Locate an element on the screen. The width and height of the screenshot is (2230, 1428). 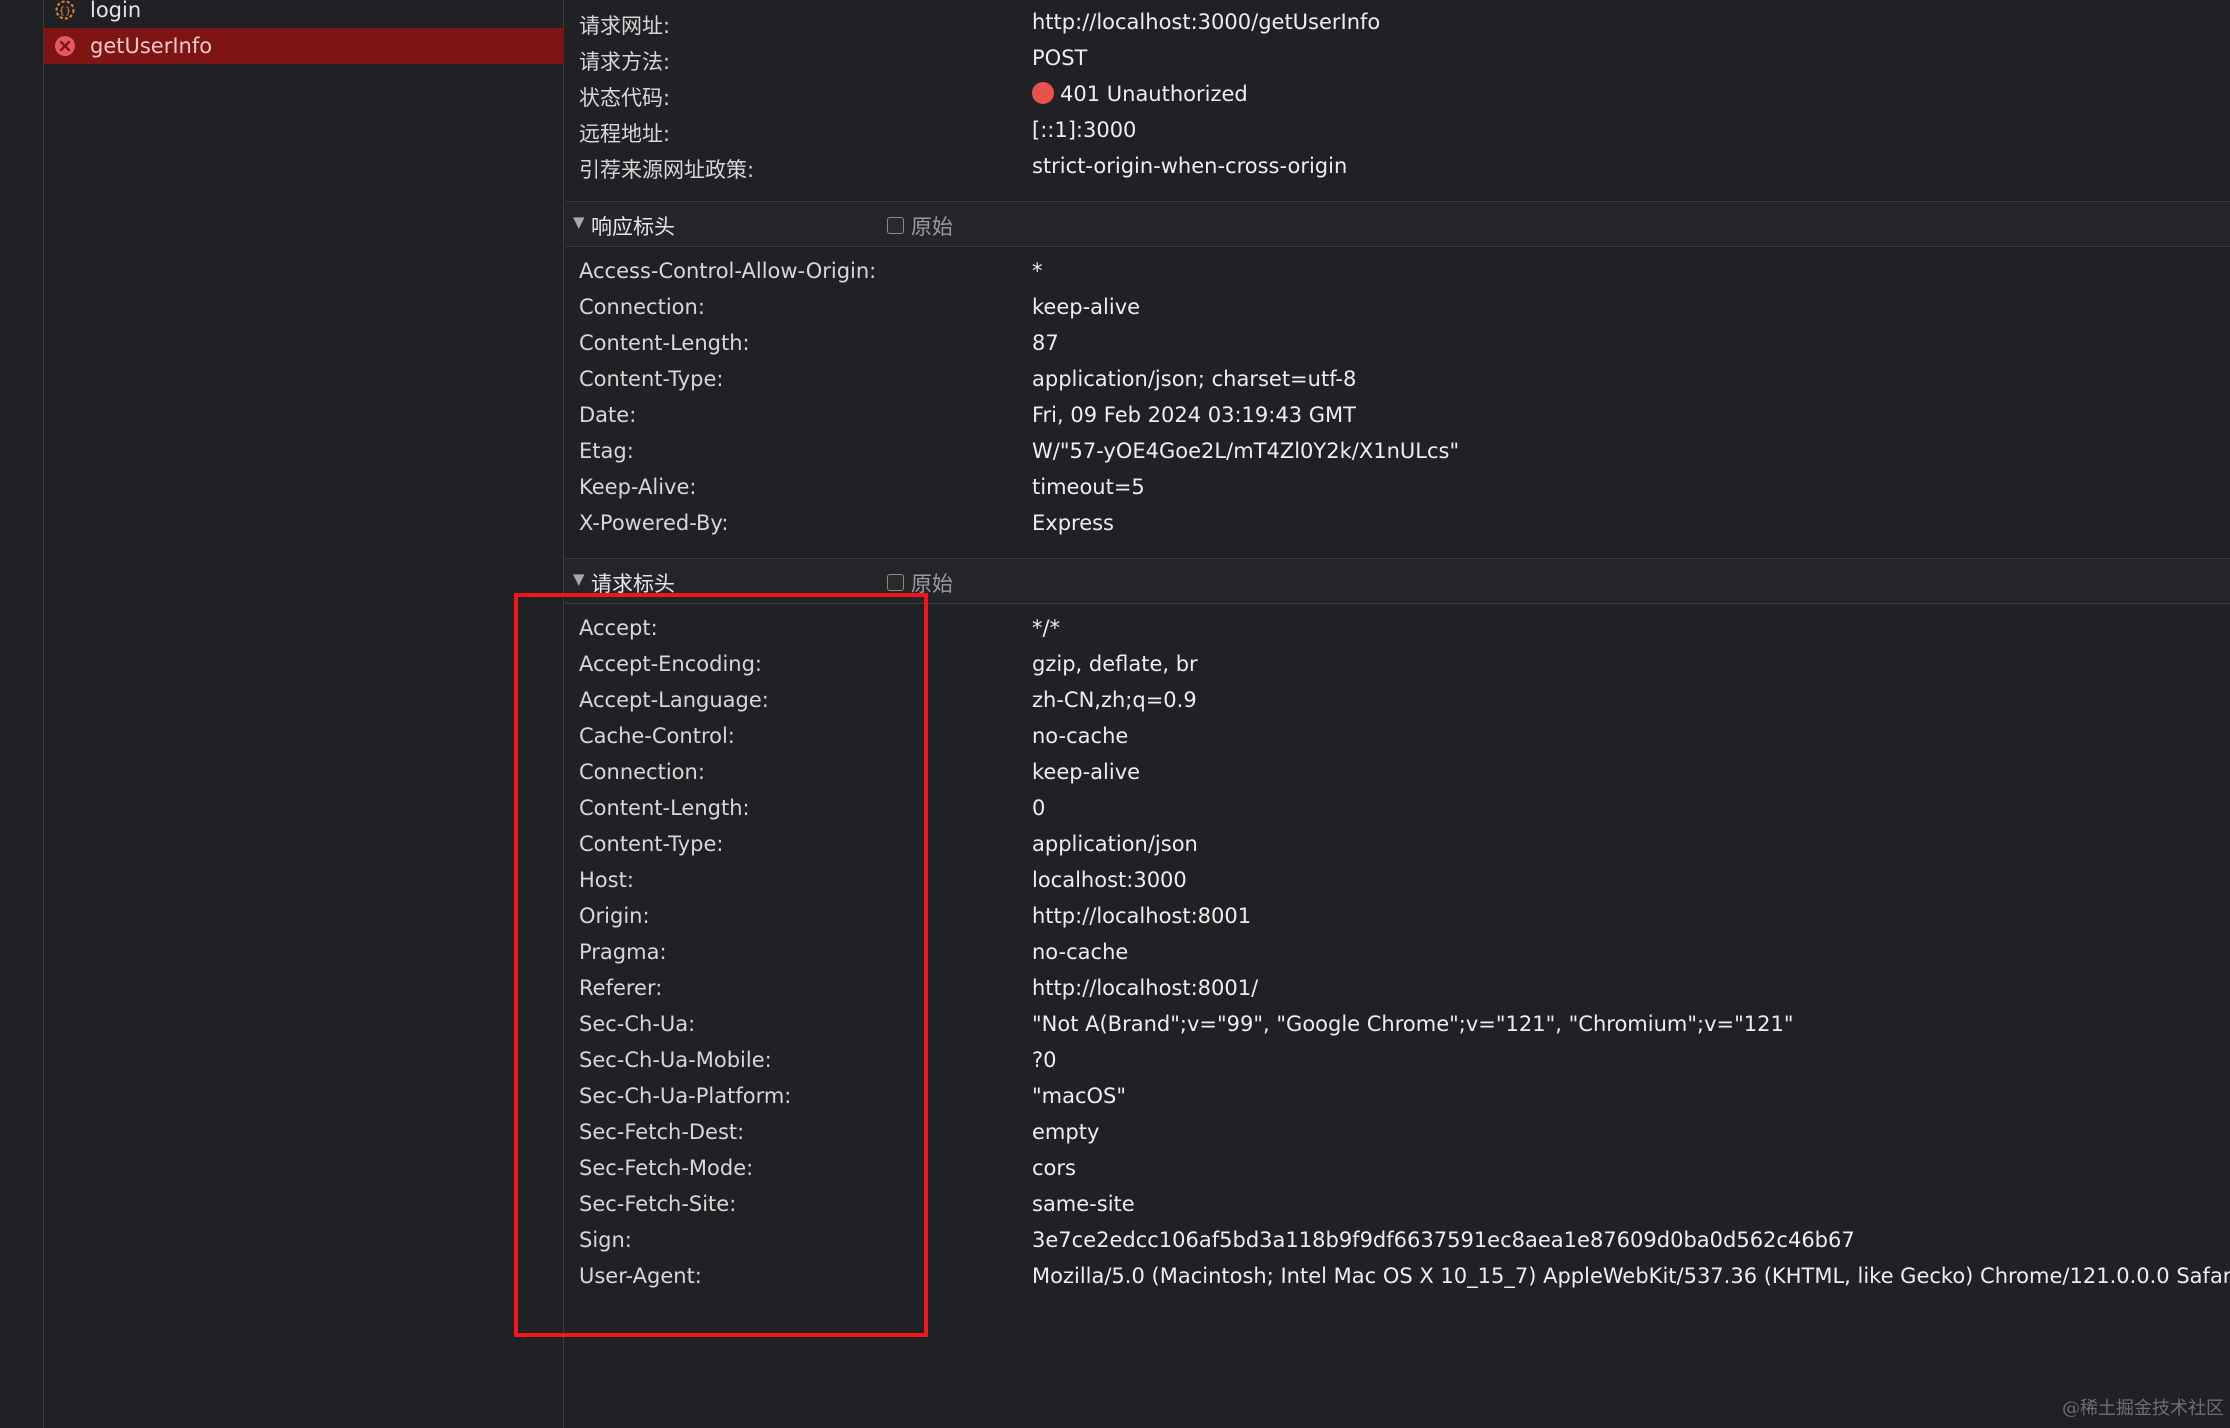
request-item-label: login is located at coordinates (116, 11).